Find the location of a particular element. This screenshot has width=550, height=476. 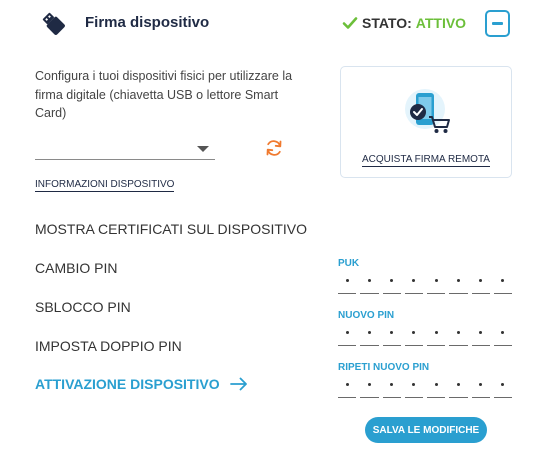

puk-label: PUK is located at coordinates (349, 263).